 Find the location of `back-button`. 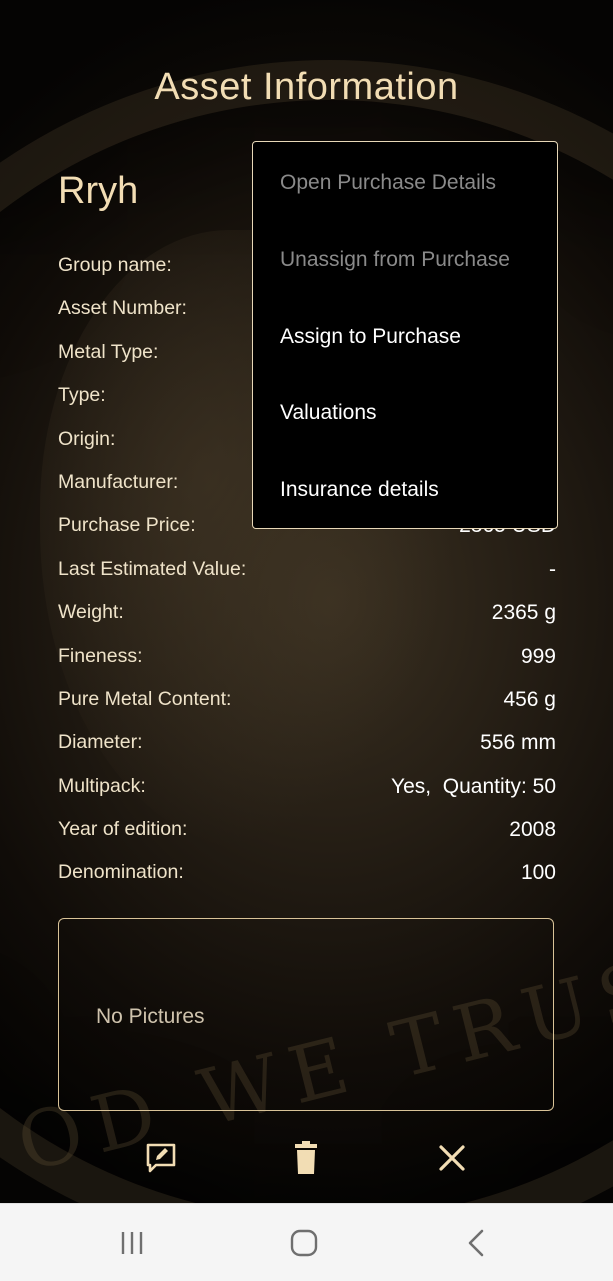

back-button is located at coordinates (476, 1243).